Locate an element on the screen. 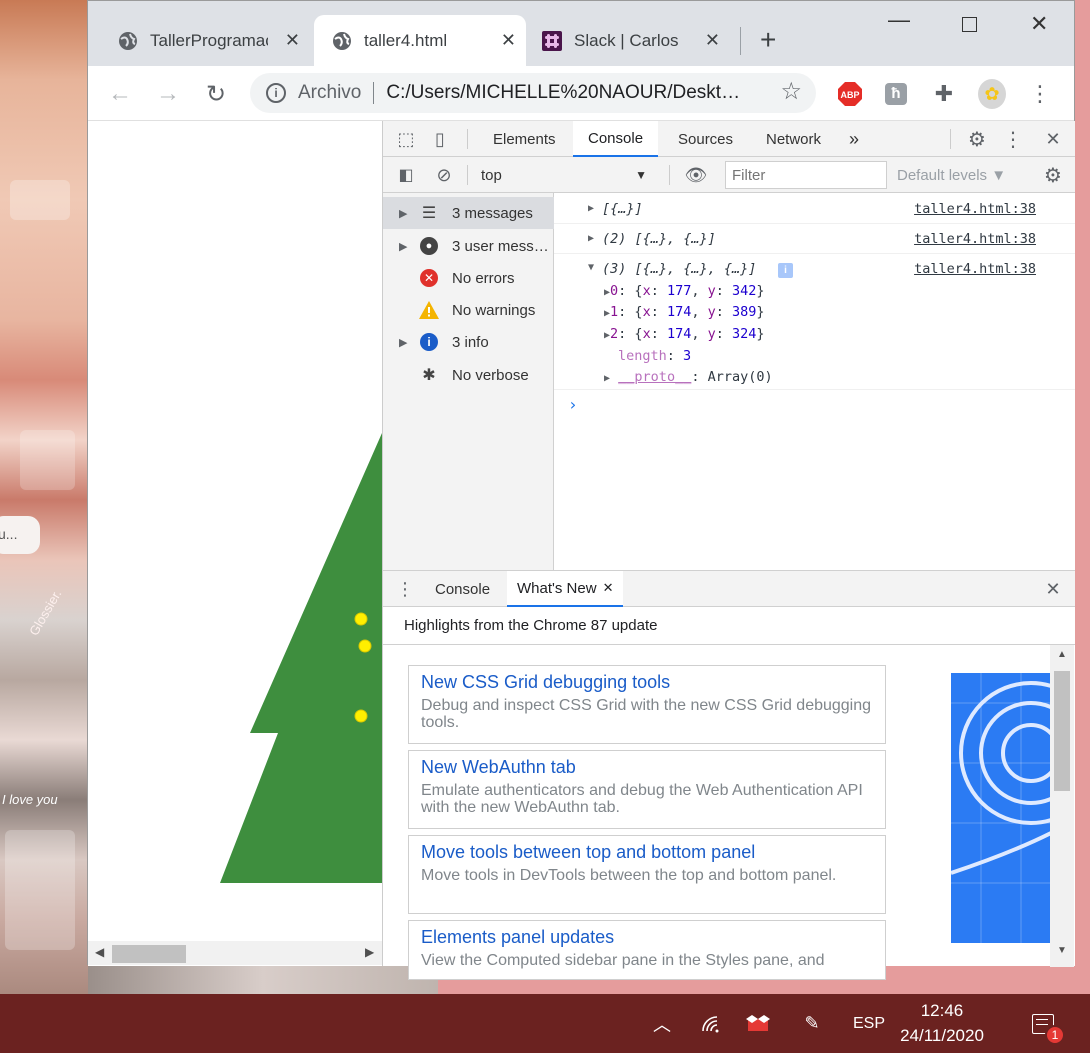 The width and height of the screenshot is (1090, 1053). puzzle-icon: ✚ is located at coordinates (944, 94).